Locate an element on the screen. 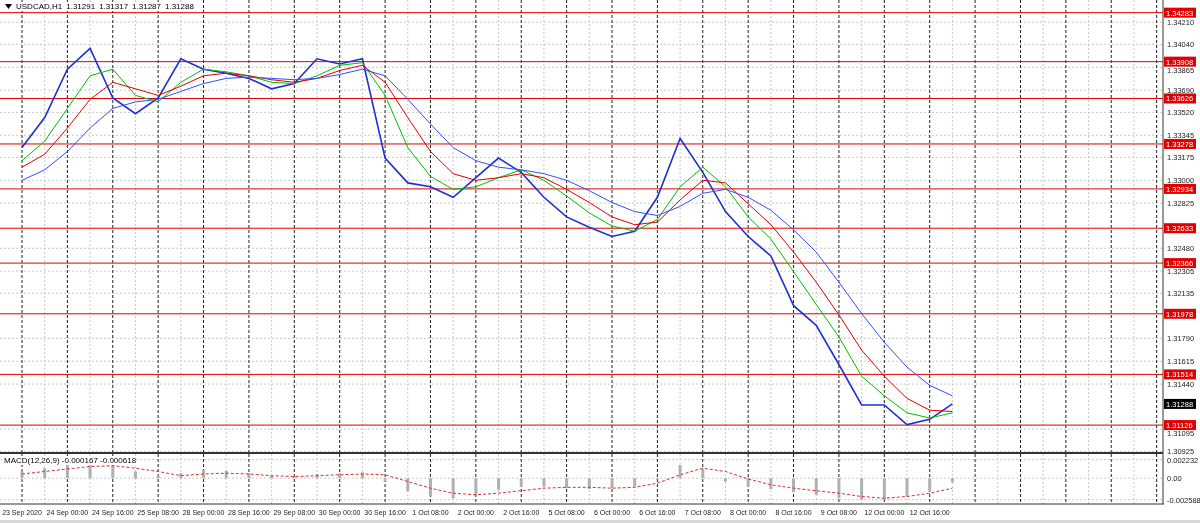  ohlc-value: 1.31291 is located at coordinates (81, 6).